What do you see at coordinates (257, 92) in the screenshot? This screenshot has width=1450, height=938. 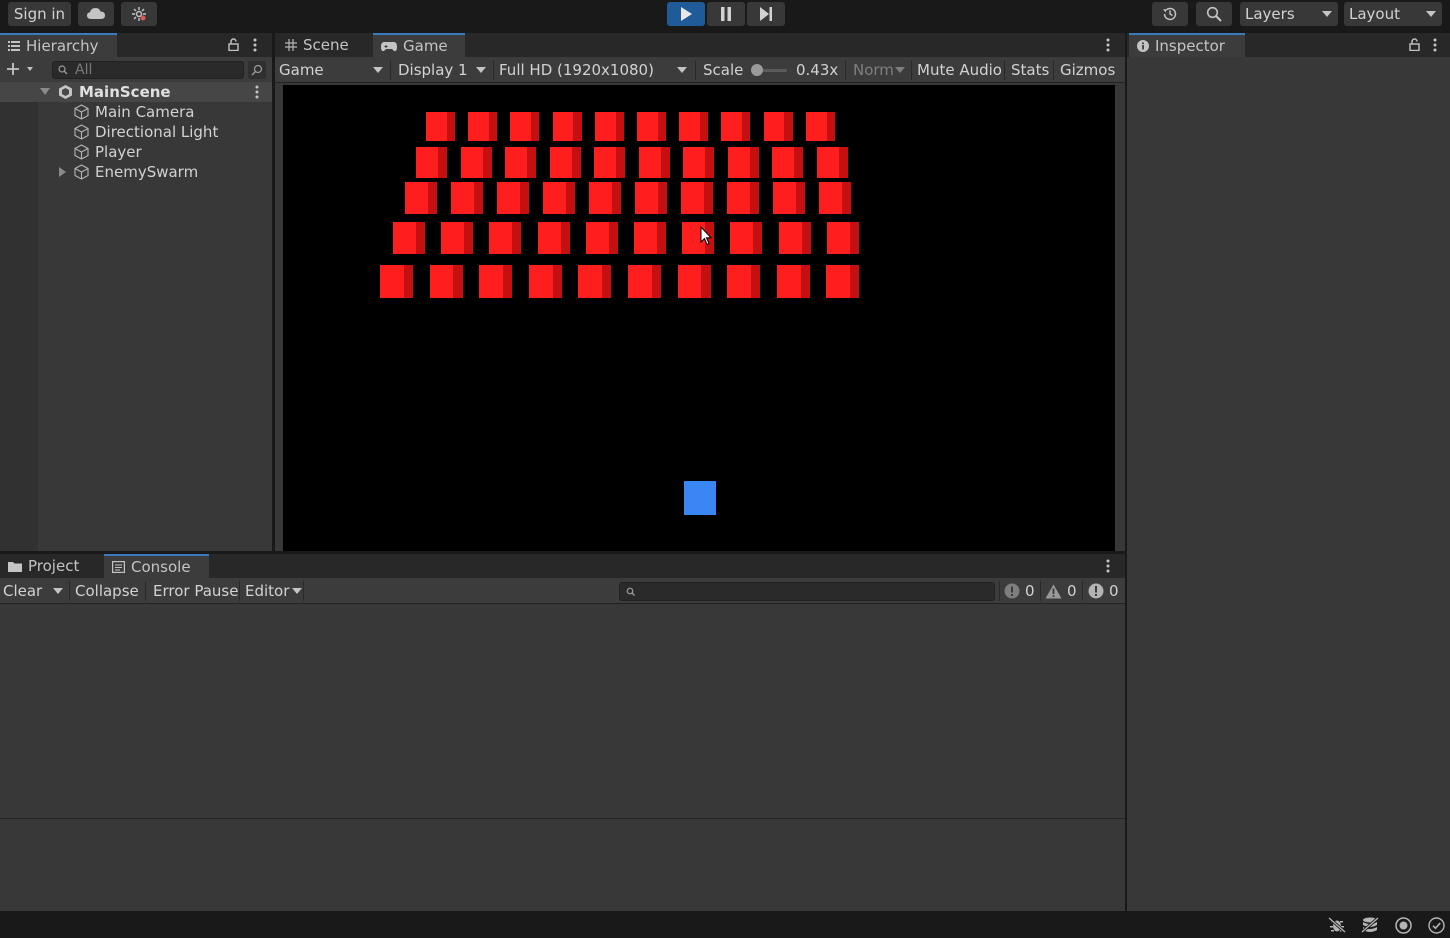 I see `scene-menu-icon` at bounding box center [257, 92].